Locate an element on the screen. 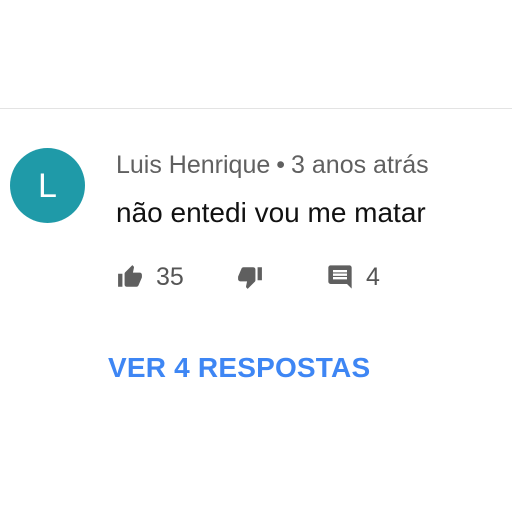  avatar: L is located at coordinates (47, 185).